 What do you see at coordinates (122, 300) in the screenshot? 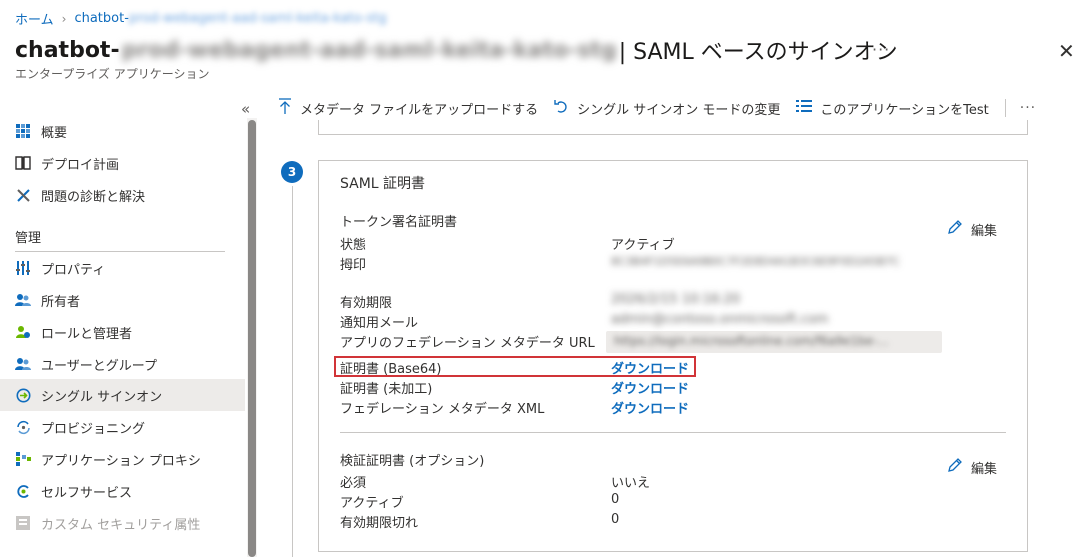
I see `sidebar-item-owners: 所有者` at bounding box center [122, 300].